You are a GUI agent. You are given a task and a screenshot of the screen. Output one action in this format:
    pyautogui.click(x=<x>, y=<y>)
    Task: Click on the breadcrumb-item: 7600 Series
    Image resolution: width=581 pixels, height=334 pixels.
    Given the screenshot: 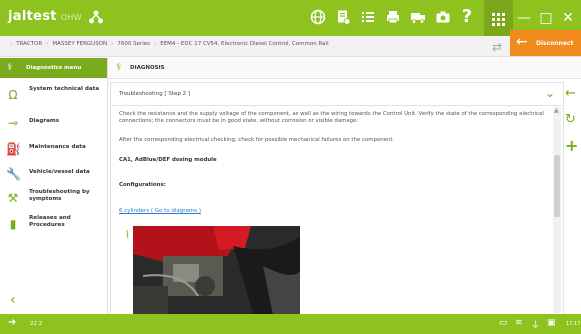 What is the action you would take?
    pyautogui.click(x=133, y=44)
    